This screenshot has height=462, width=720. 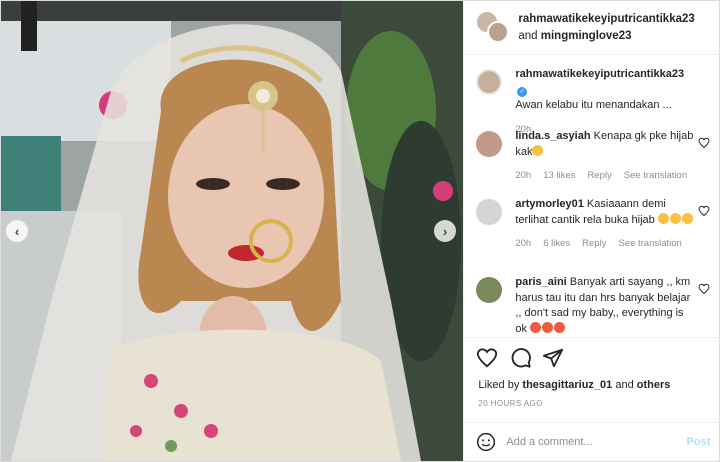 I want to click on caption-username: rahmawatikekeyiputricantikka23, so click(x=599, y=74).